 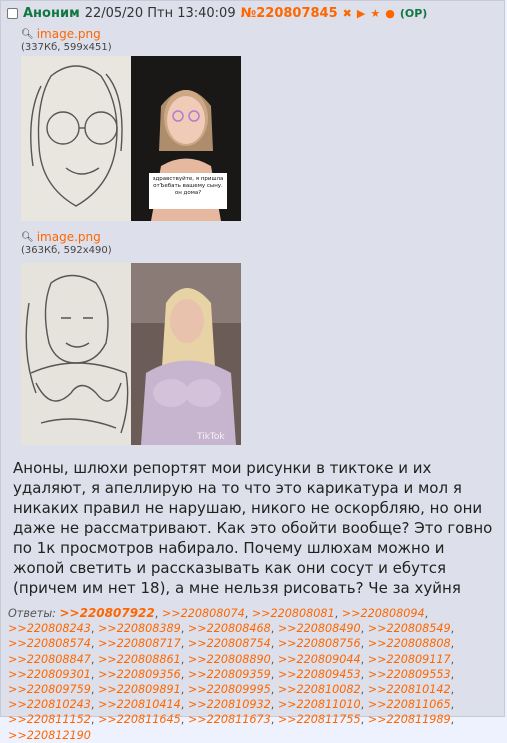 I want to click on reply-link: >>220809359, so click(x=229, y=674).